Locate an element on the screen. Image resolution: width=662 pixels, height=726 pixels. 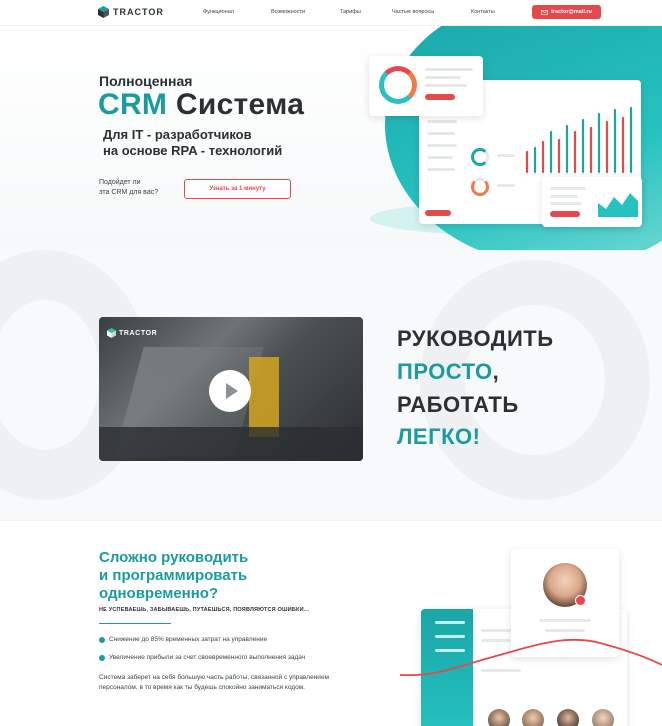
motto-line2-word: ПРОСТО is located at coordinates (445, 371).